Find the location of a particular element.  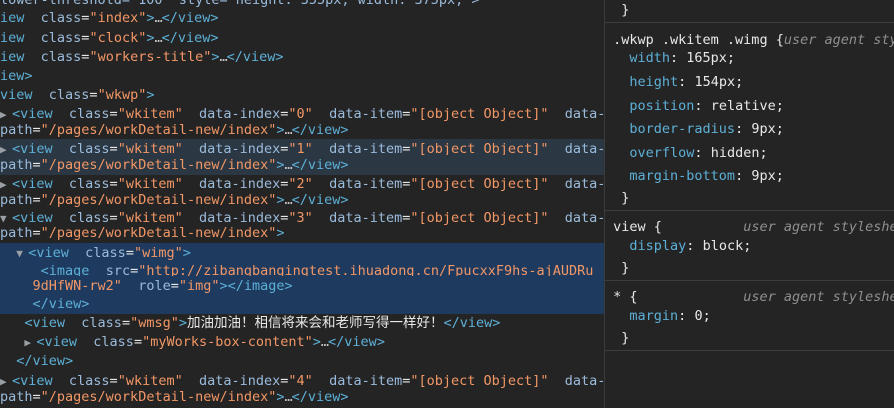

expand-triangle-icon: ▶ is located at coordinates (30, 343).